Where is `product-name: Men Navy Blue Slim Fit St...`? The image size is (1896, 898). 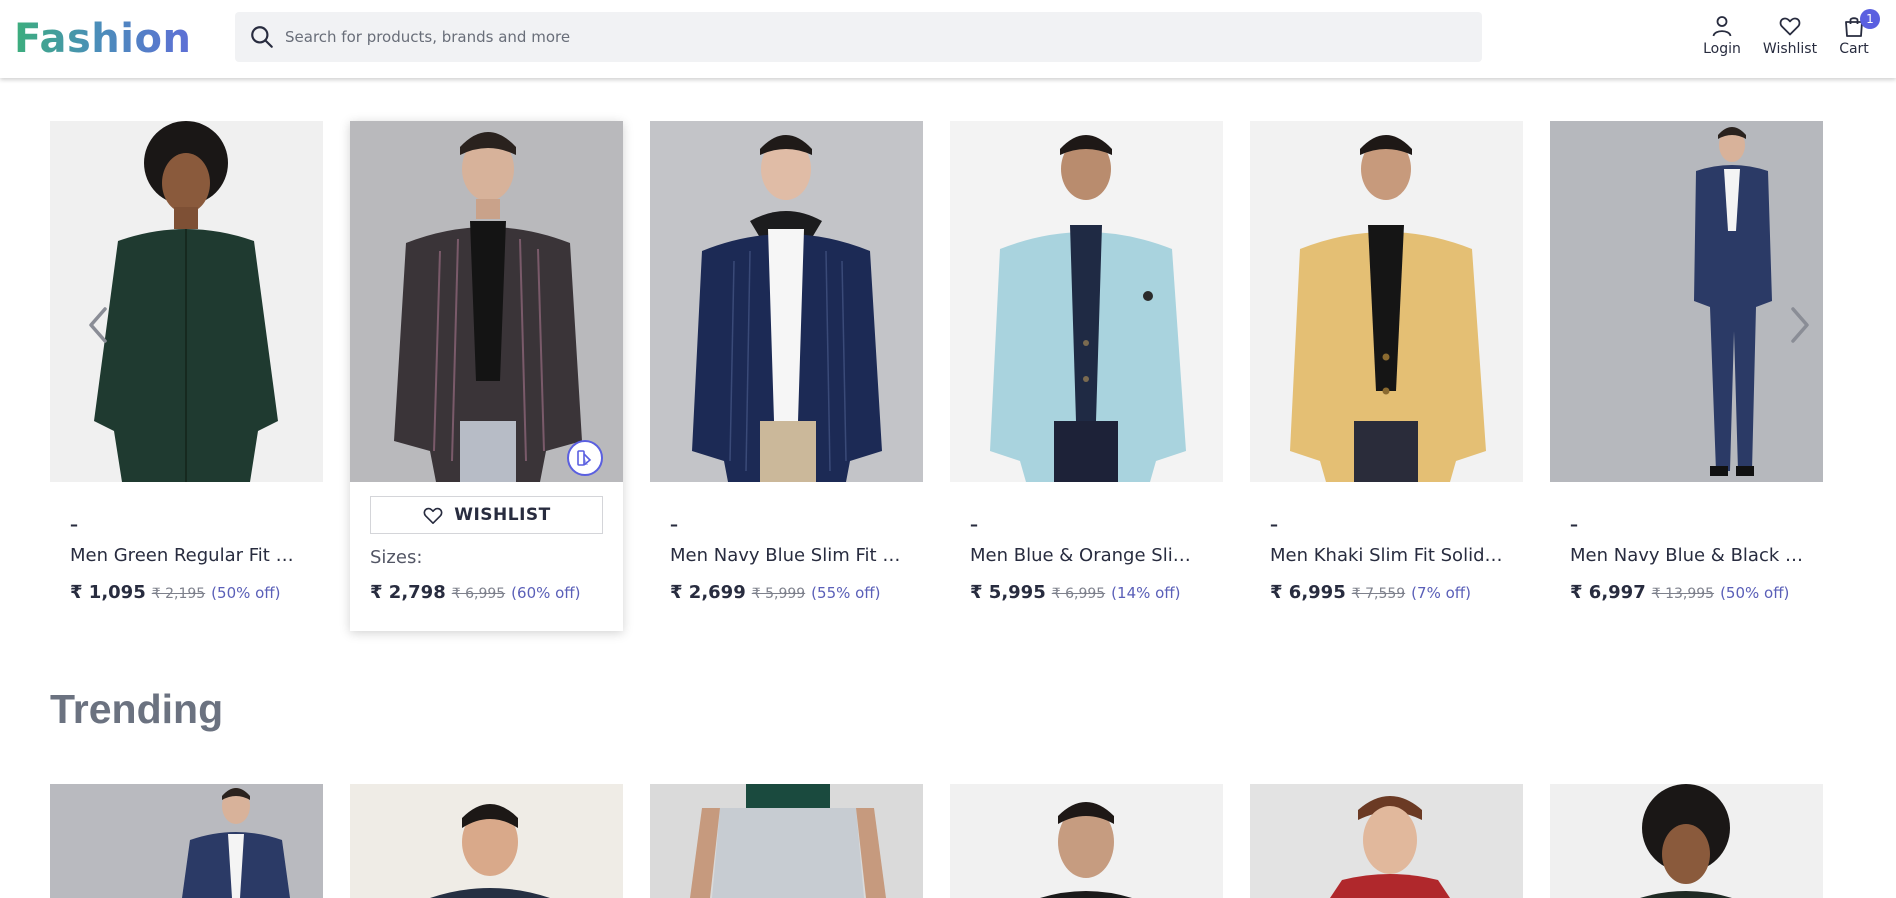
product-name: Men Navy Blue Slim Fit St... is located at coordinates (786, 555).